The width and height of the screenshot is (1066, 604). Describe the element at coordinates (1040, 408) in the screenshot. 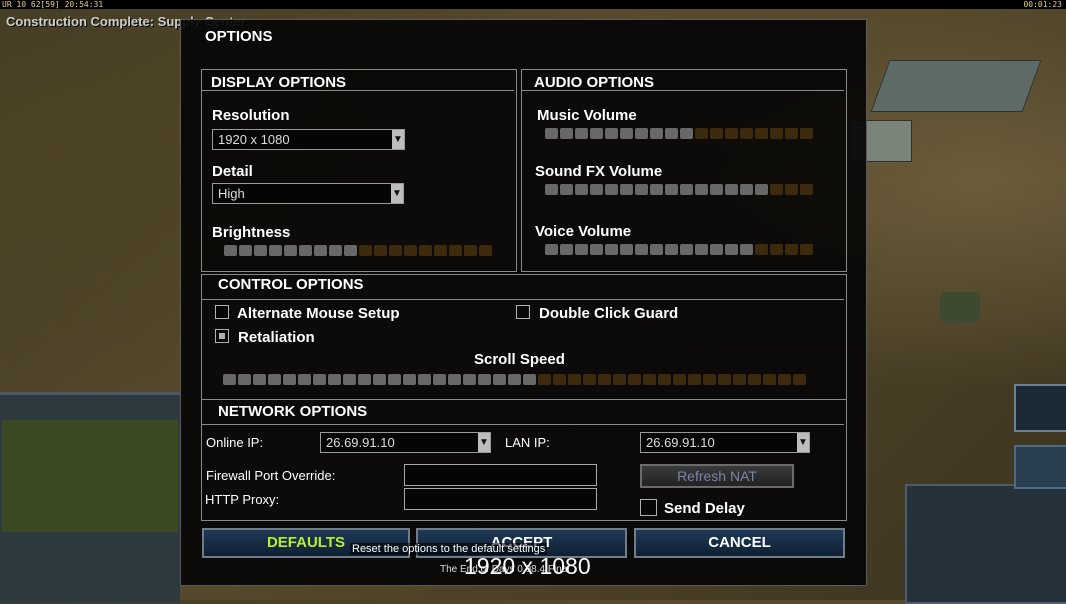

I see `general-emblem-icon` at that location.